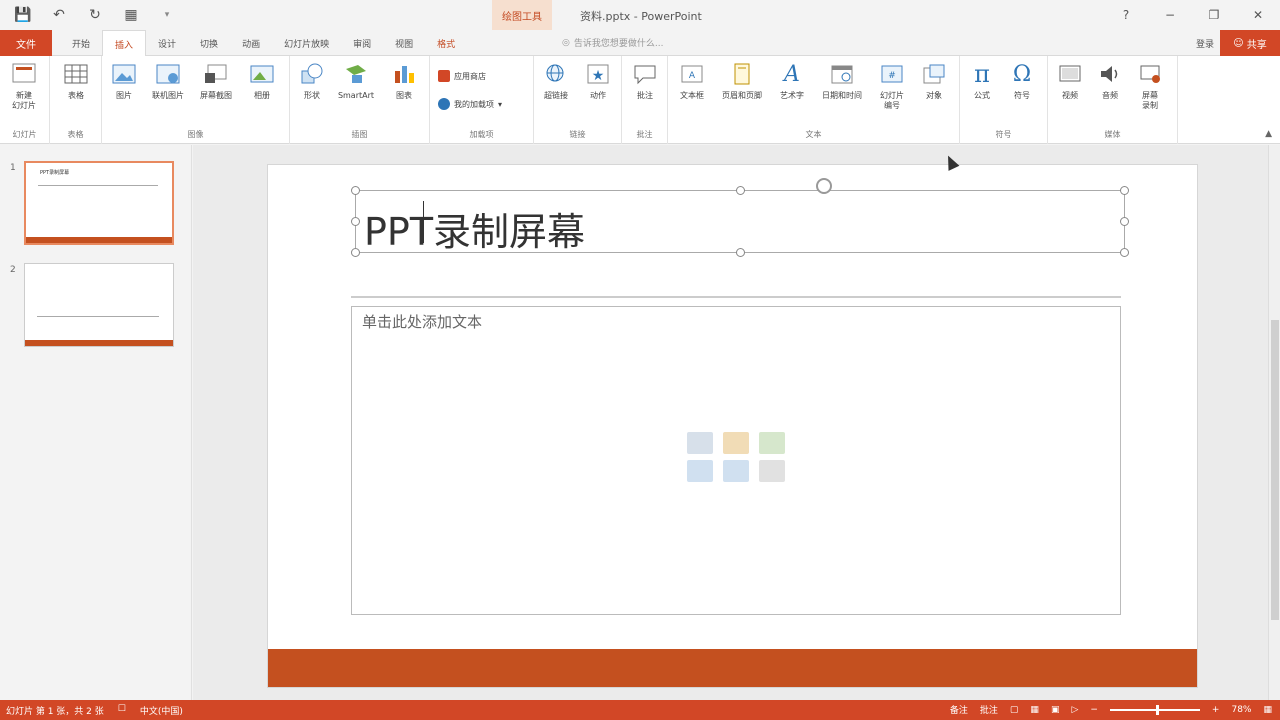  I want to click on header-footer-button: 页眉和页脚, so click(742, 80).